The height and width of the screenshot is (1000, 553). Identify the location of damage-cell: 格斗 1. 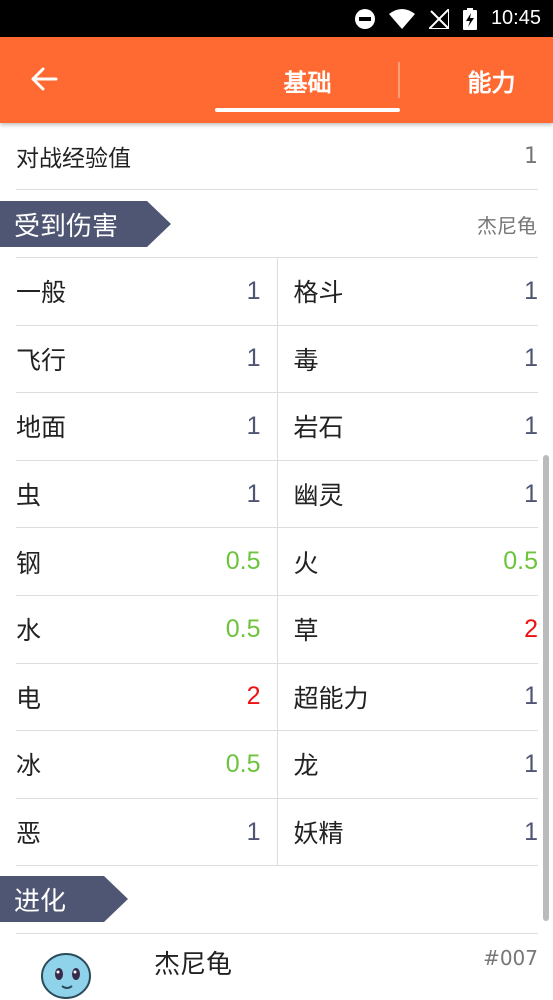
(408, 291).